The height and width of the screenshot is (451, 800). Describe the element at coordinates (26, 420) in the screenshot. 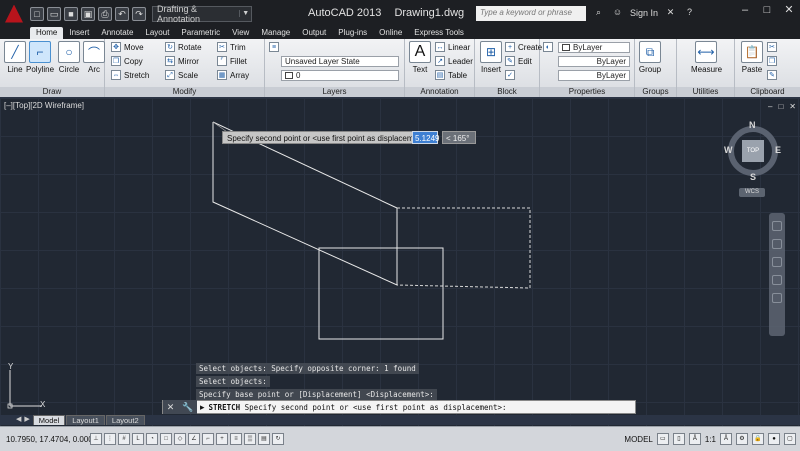

I see `tab-nav-last-icon: ▶` at that location.